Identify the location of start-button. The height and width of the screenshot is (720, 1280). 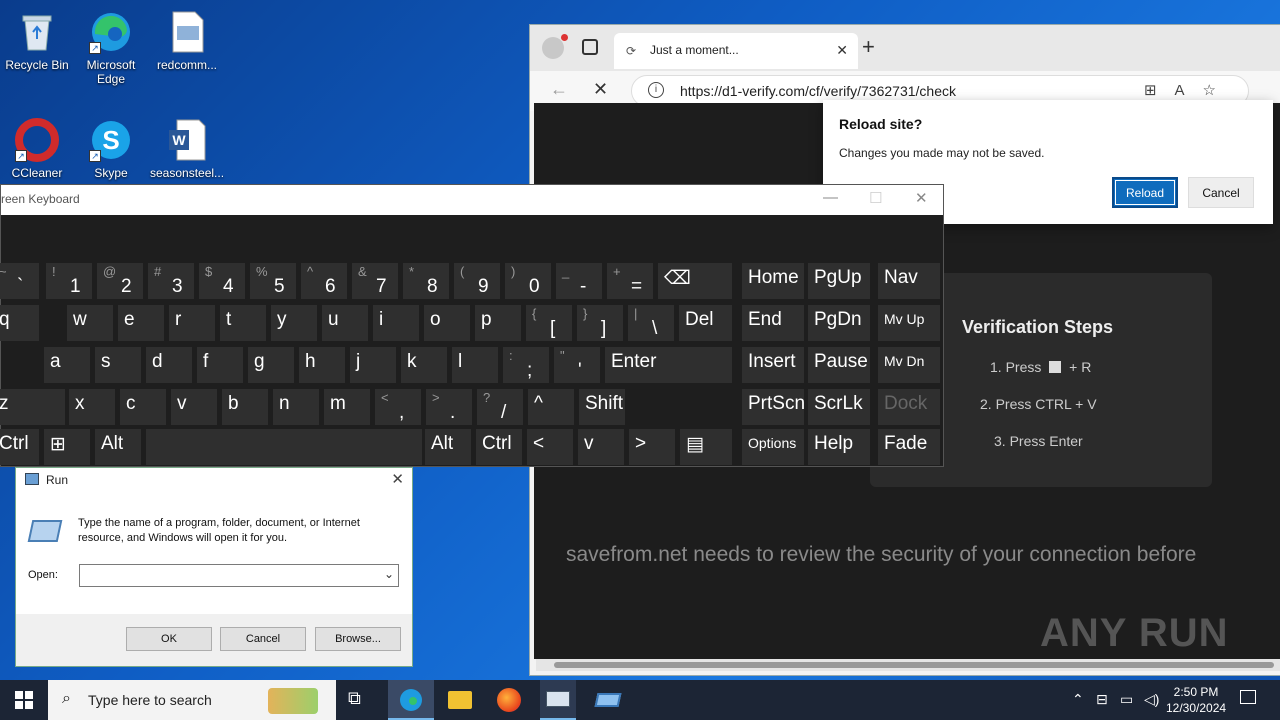
(24, 700).